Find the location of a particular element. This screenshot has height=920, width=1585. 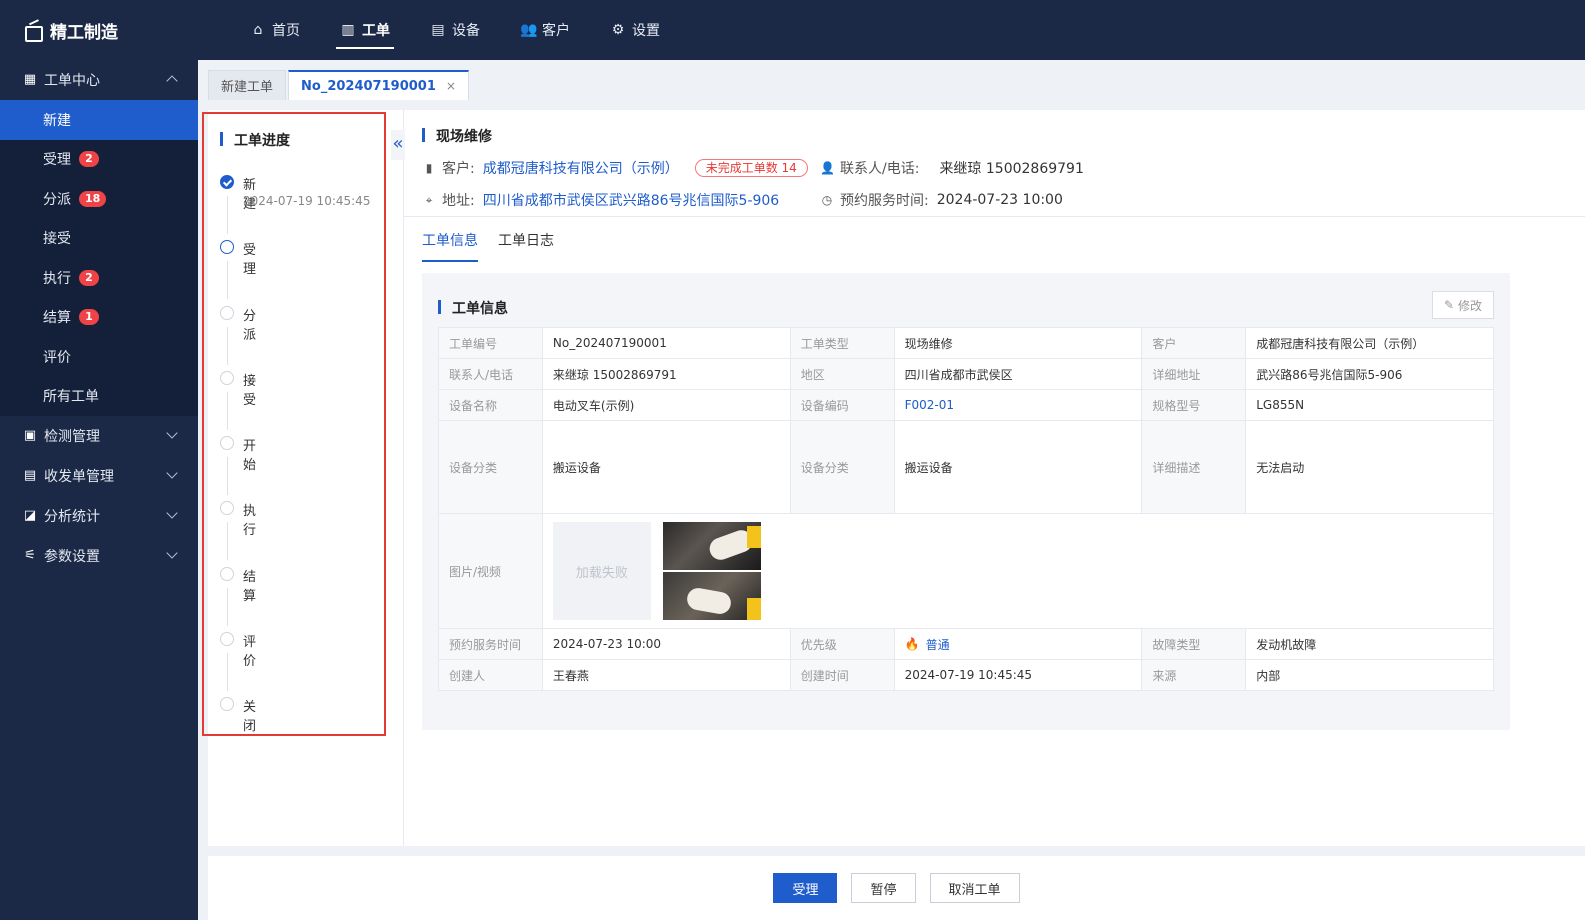

customer-link: 成都冠唐科技有限公司（示例） is located at coordinates (581, 168).